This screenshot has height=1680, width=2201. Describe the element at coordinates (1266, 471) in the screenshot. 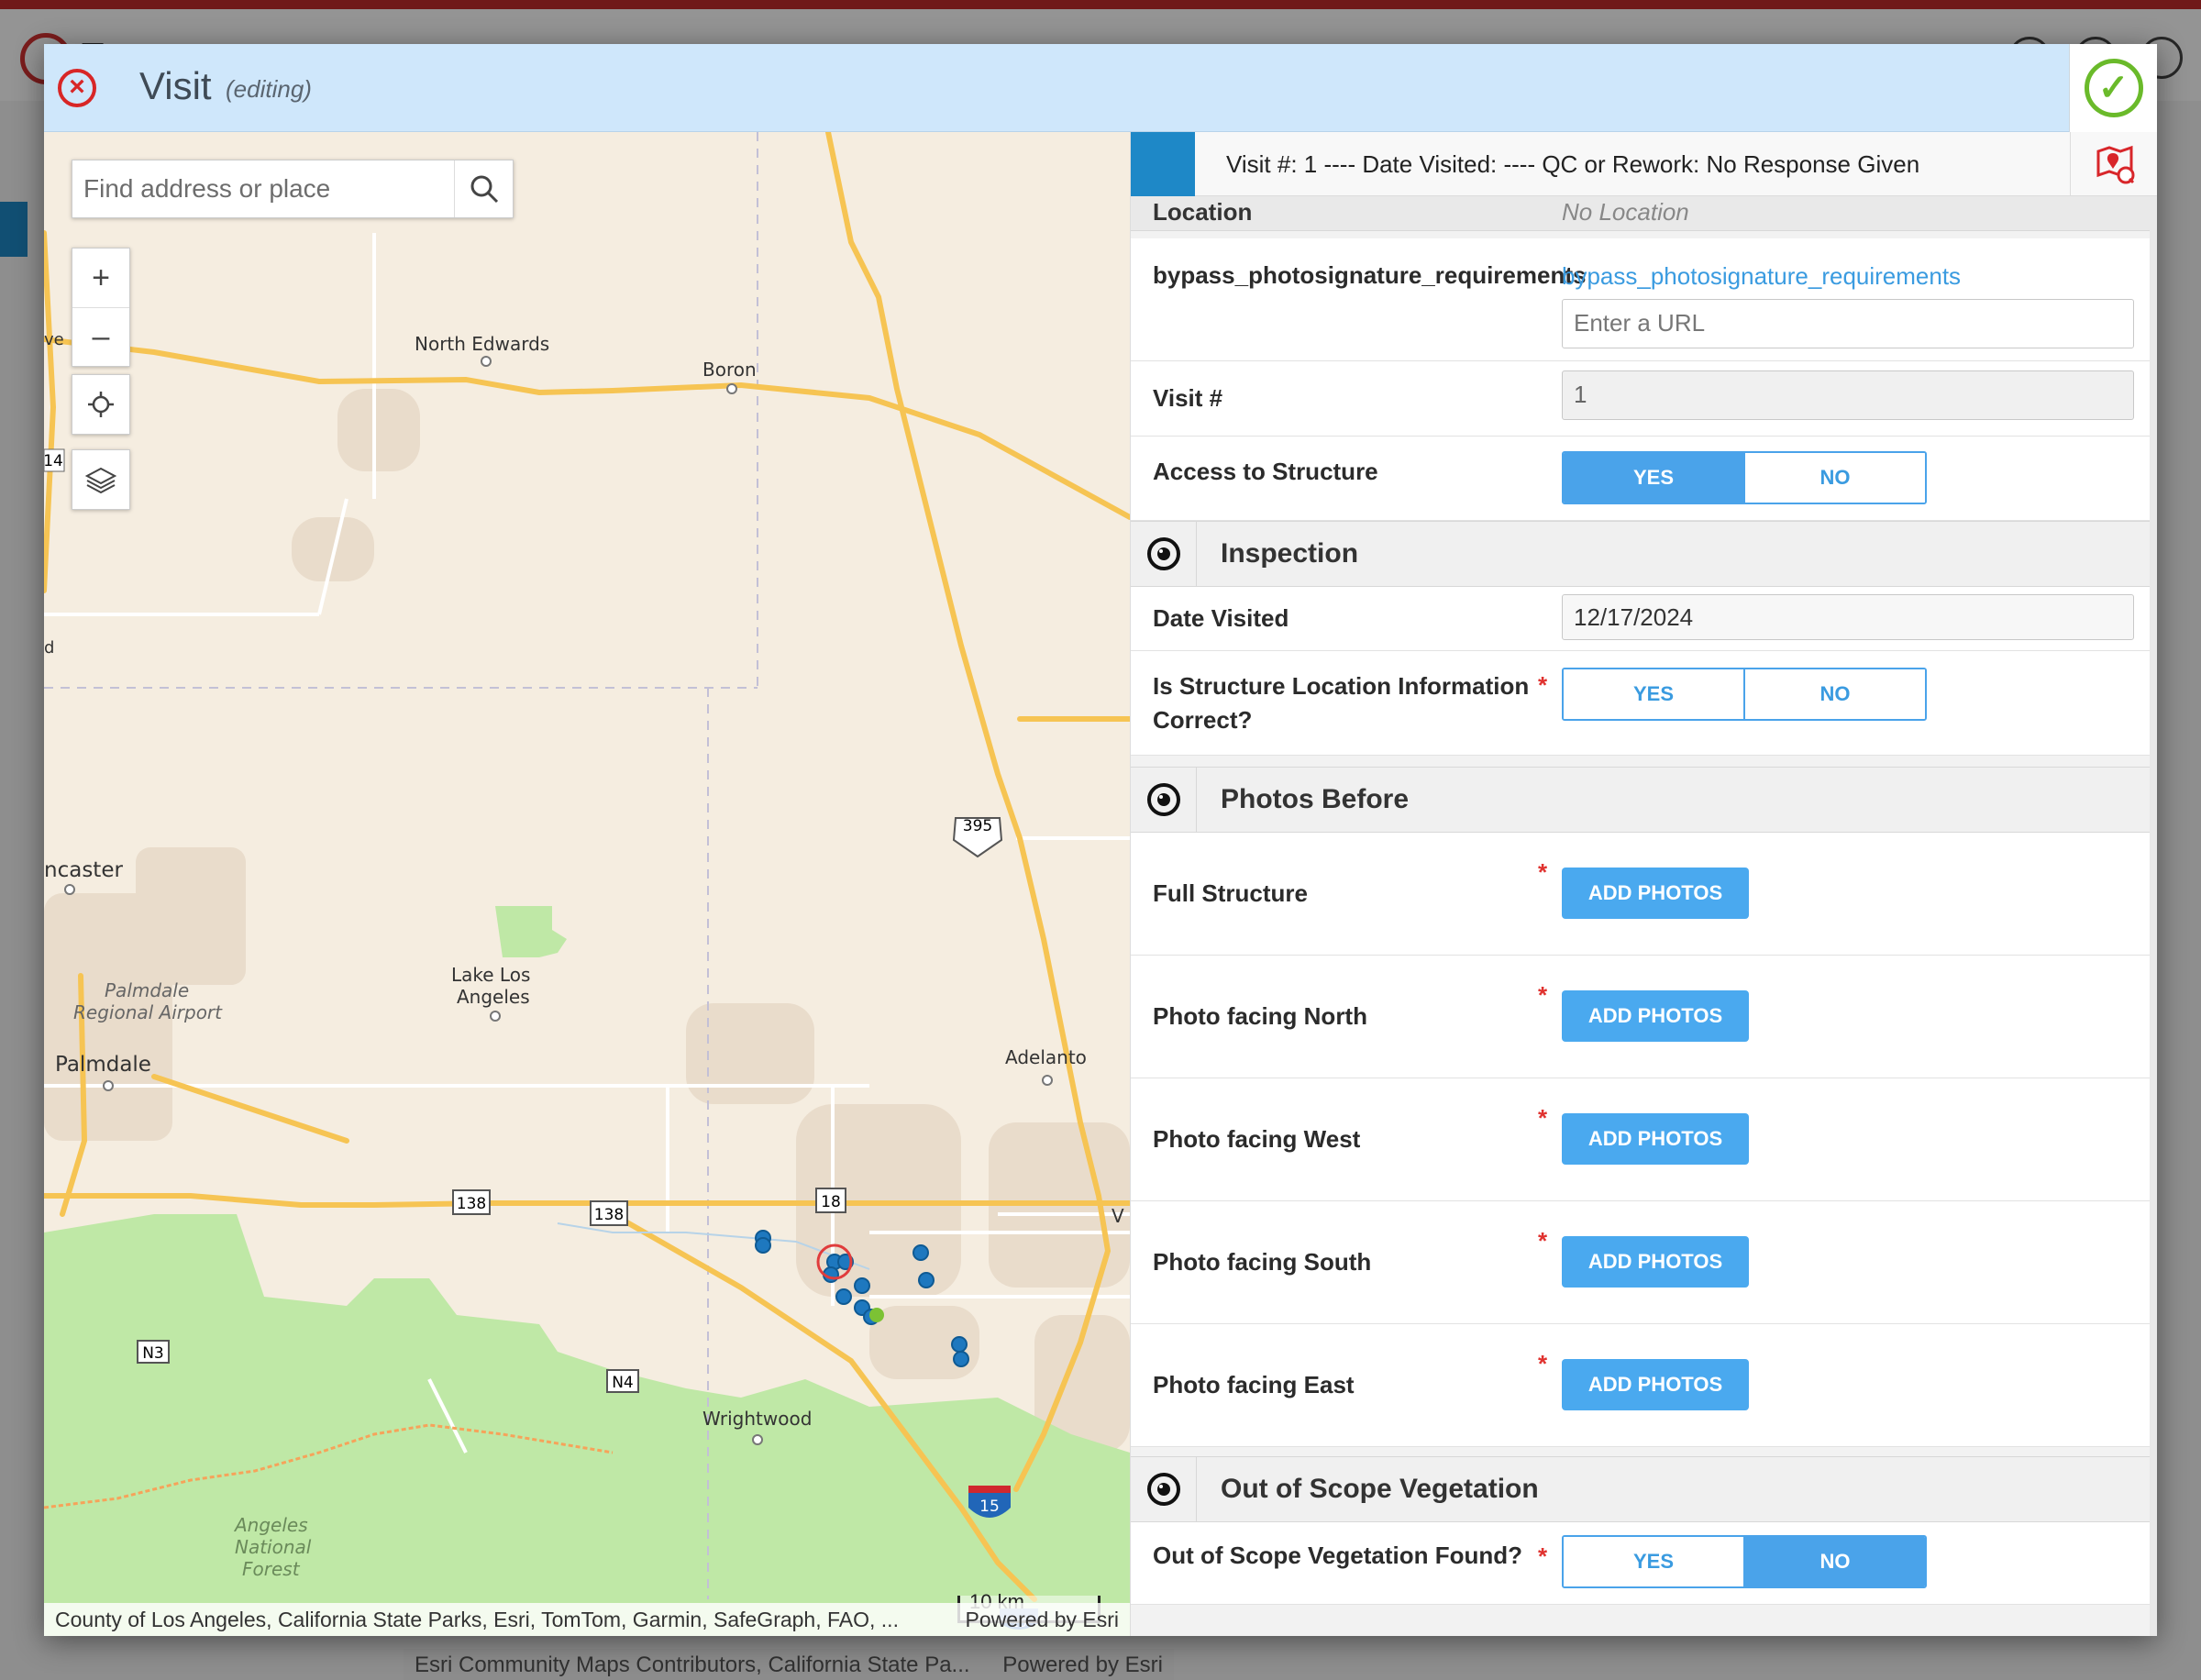

I see `access-label: Access to Structure` at that location.